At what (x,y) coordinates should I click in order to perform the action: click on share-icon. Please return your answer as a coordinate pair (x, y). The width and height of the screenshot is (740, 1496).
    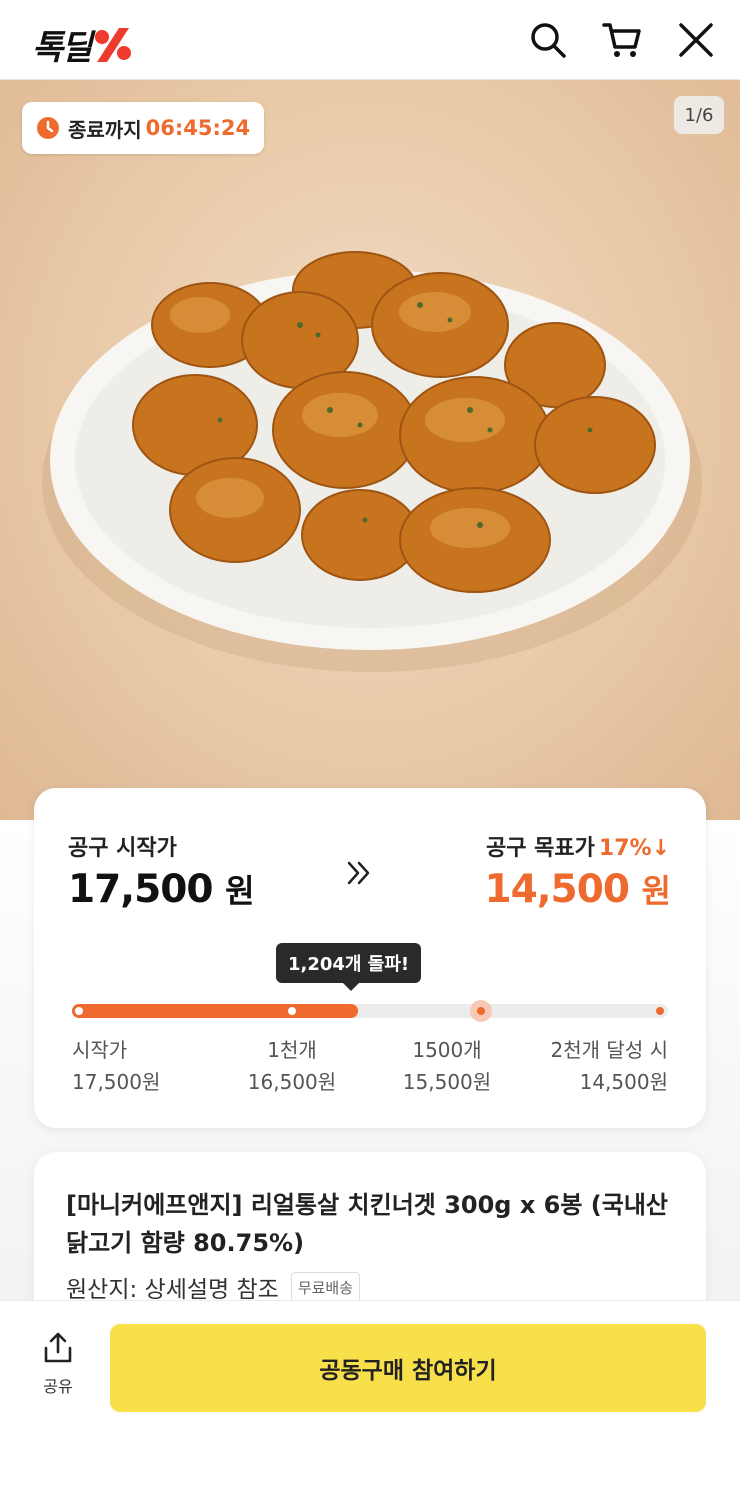
    Looking at the image, I should click on (58, 1347).